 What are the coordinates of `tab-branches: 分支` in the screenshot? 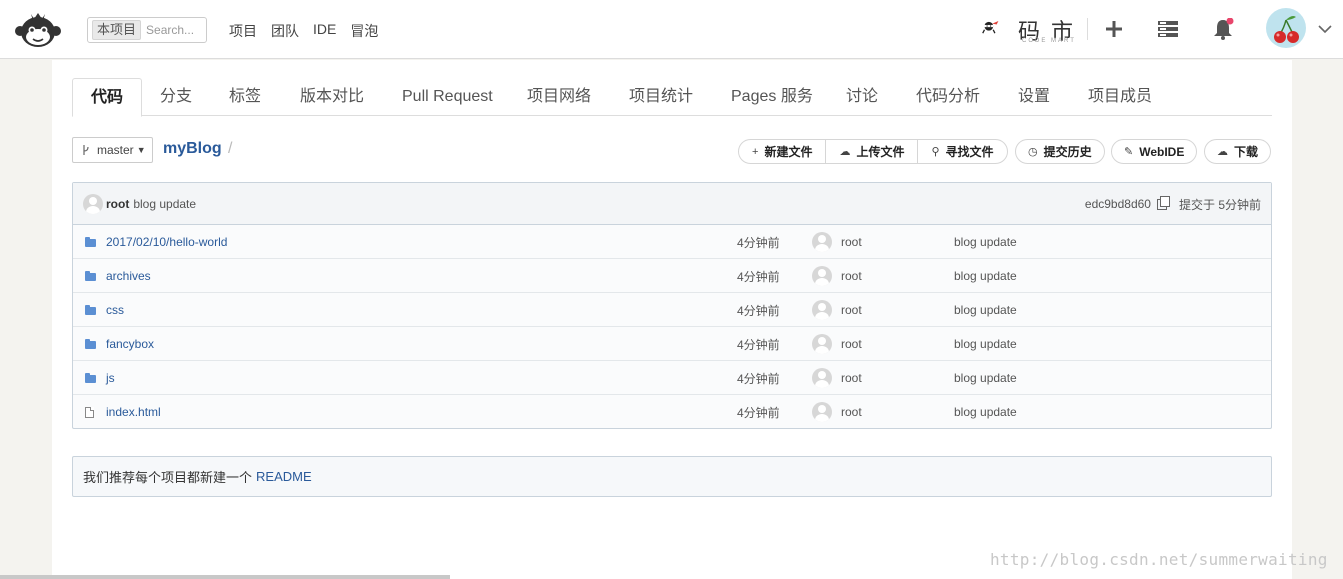 It's located at (176, 97).